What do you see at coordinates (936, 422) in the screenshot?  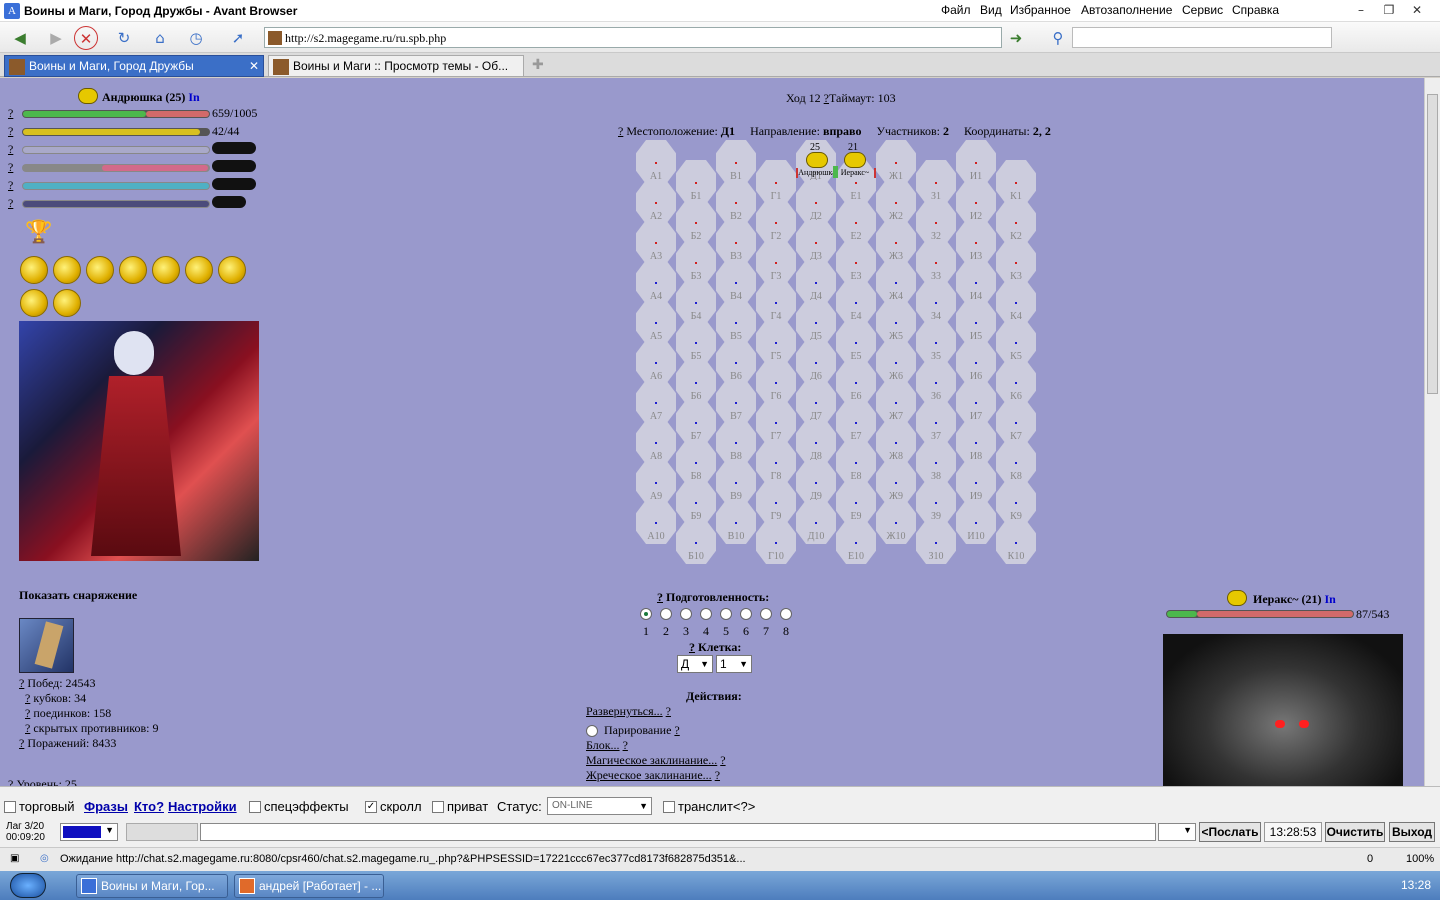 I see `hex-cell: З7` at bounding box center [936, 422].